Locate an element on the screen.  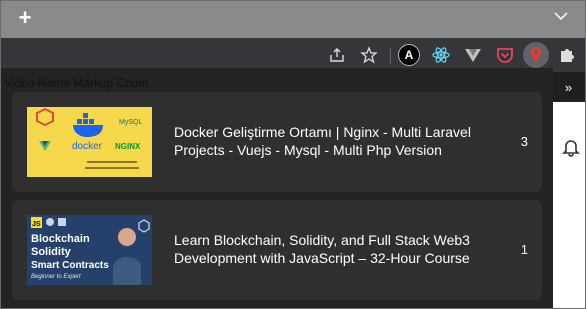
share-icon is located at coordinates (337, 55).